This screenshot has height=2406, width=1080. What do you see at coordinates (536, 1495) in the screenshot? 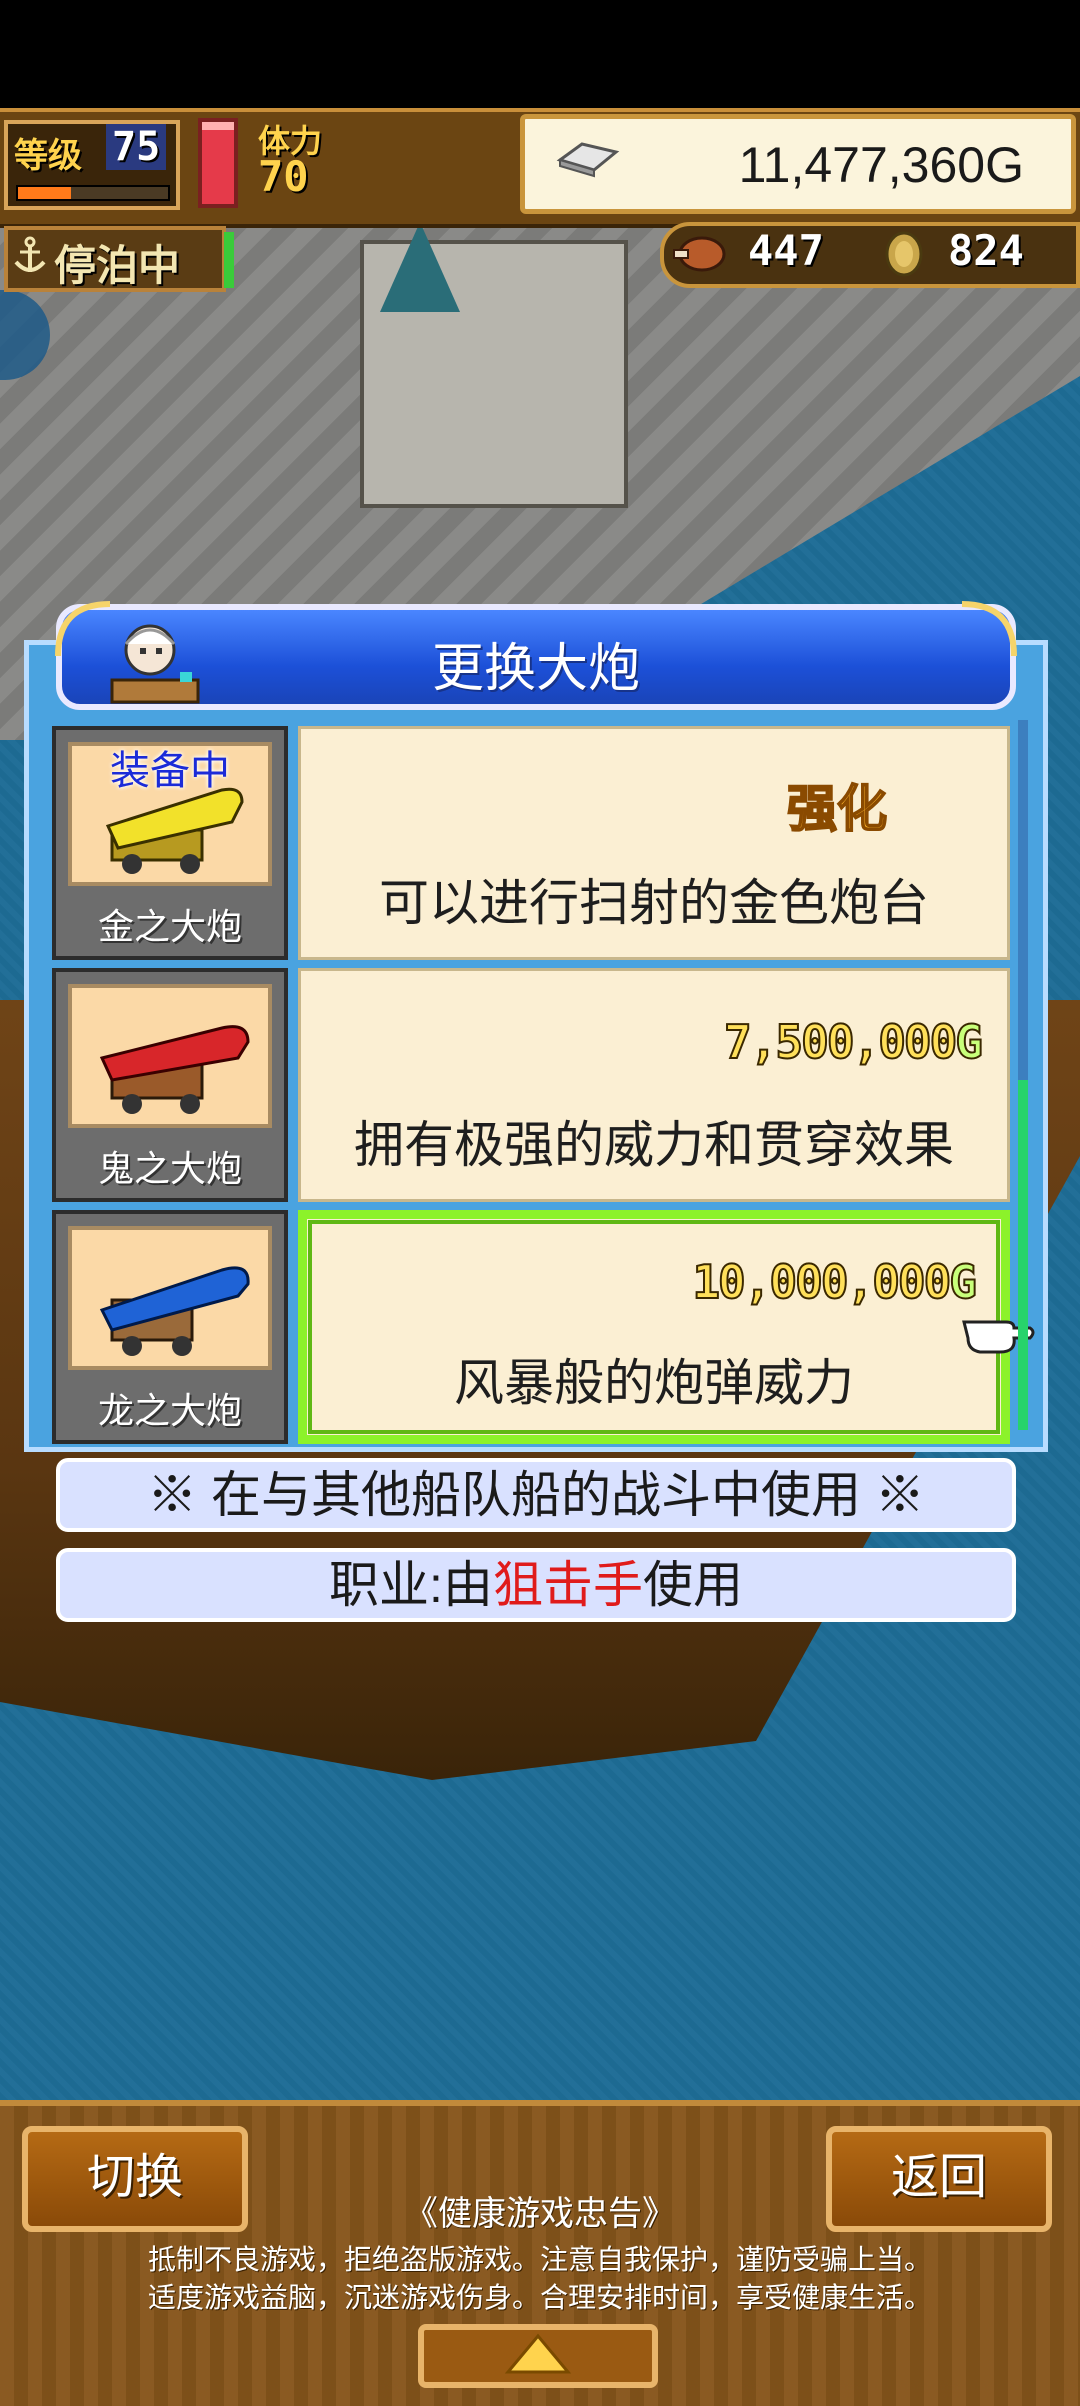
I see `usage-note: ※ 在与其他船队船的战斗中使用 ※` at bounding box center [536, 1495].